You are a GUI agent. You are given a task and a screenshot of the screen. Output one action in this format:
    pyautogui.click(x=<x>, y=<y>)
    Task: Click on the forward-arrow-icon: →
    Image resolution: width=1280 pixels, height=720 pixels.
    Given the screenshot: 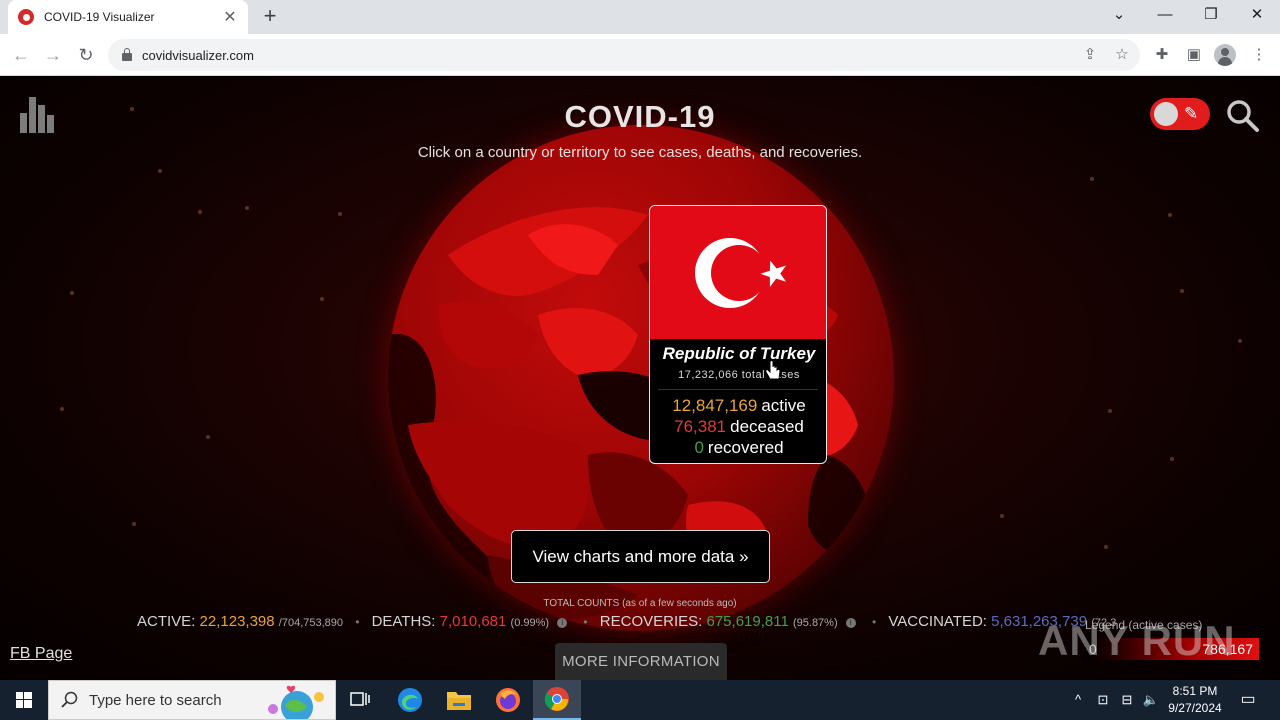 What is the action you would take?
    pyautogui.click(x=53, y=55)
    